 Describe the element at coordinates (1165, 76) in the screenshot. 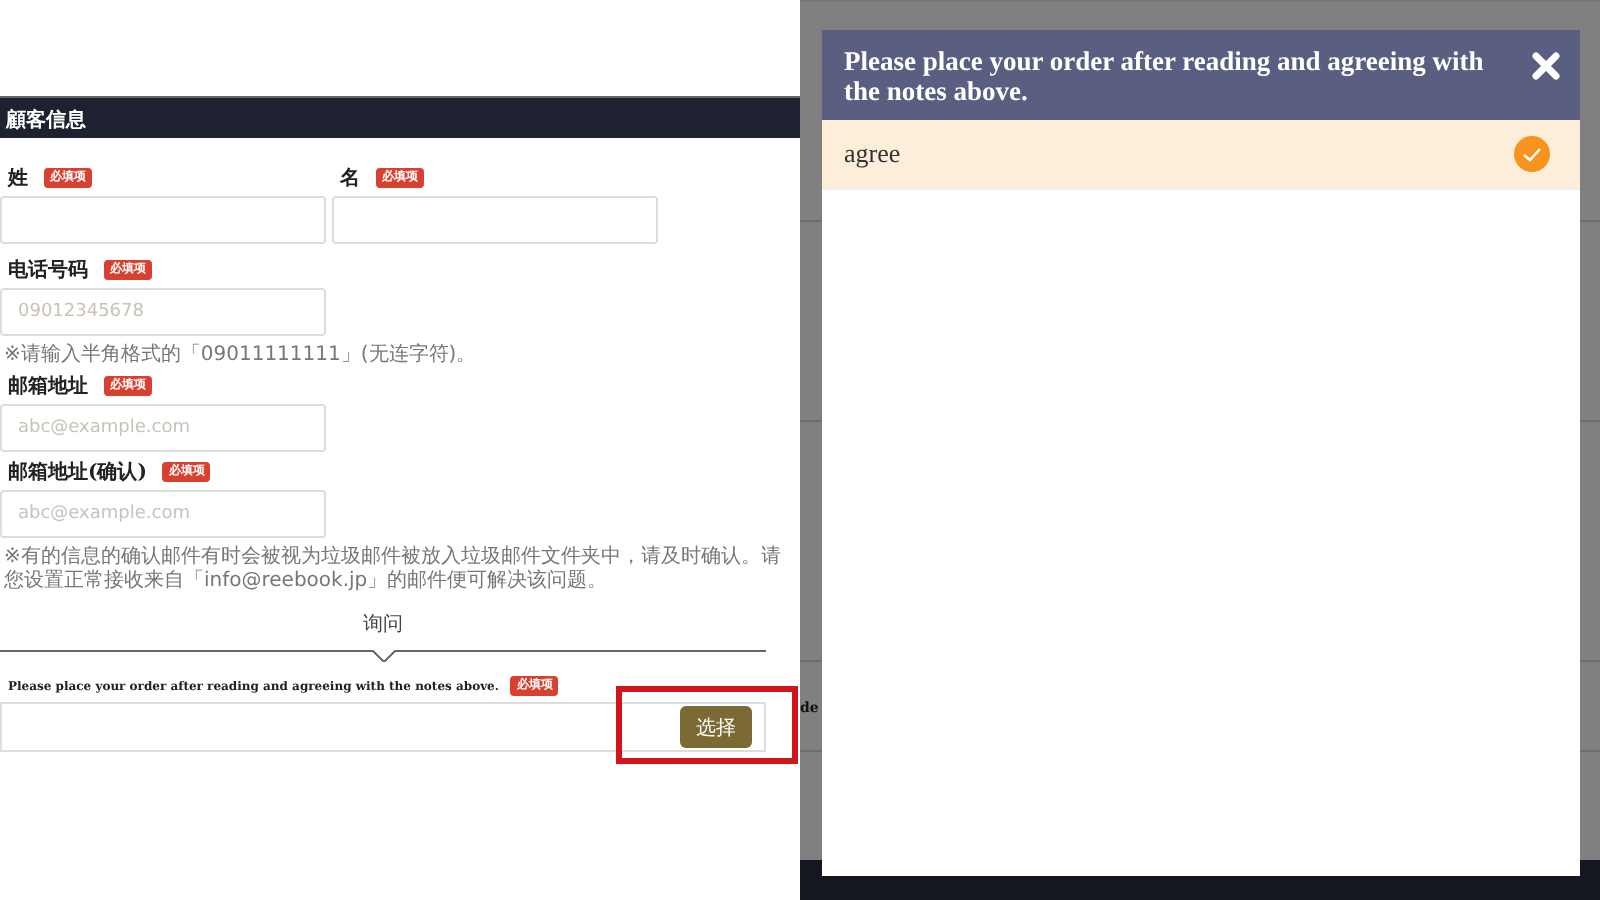

I see `modal-title: Please place your order after reading and agreeing with the notes above.` at that location.